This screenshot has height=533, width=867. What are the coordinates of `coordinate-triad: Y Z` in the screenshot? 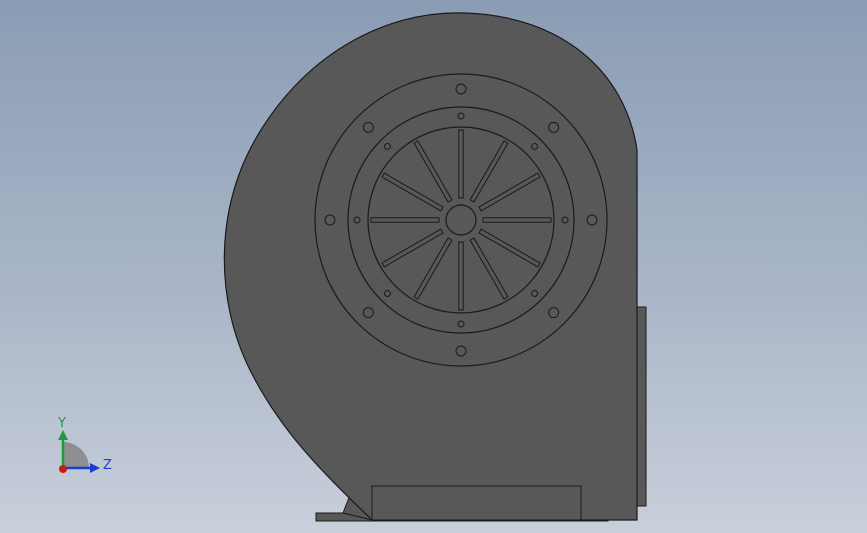 It's located at (84, 444).